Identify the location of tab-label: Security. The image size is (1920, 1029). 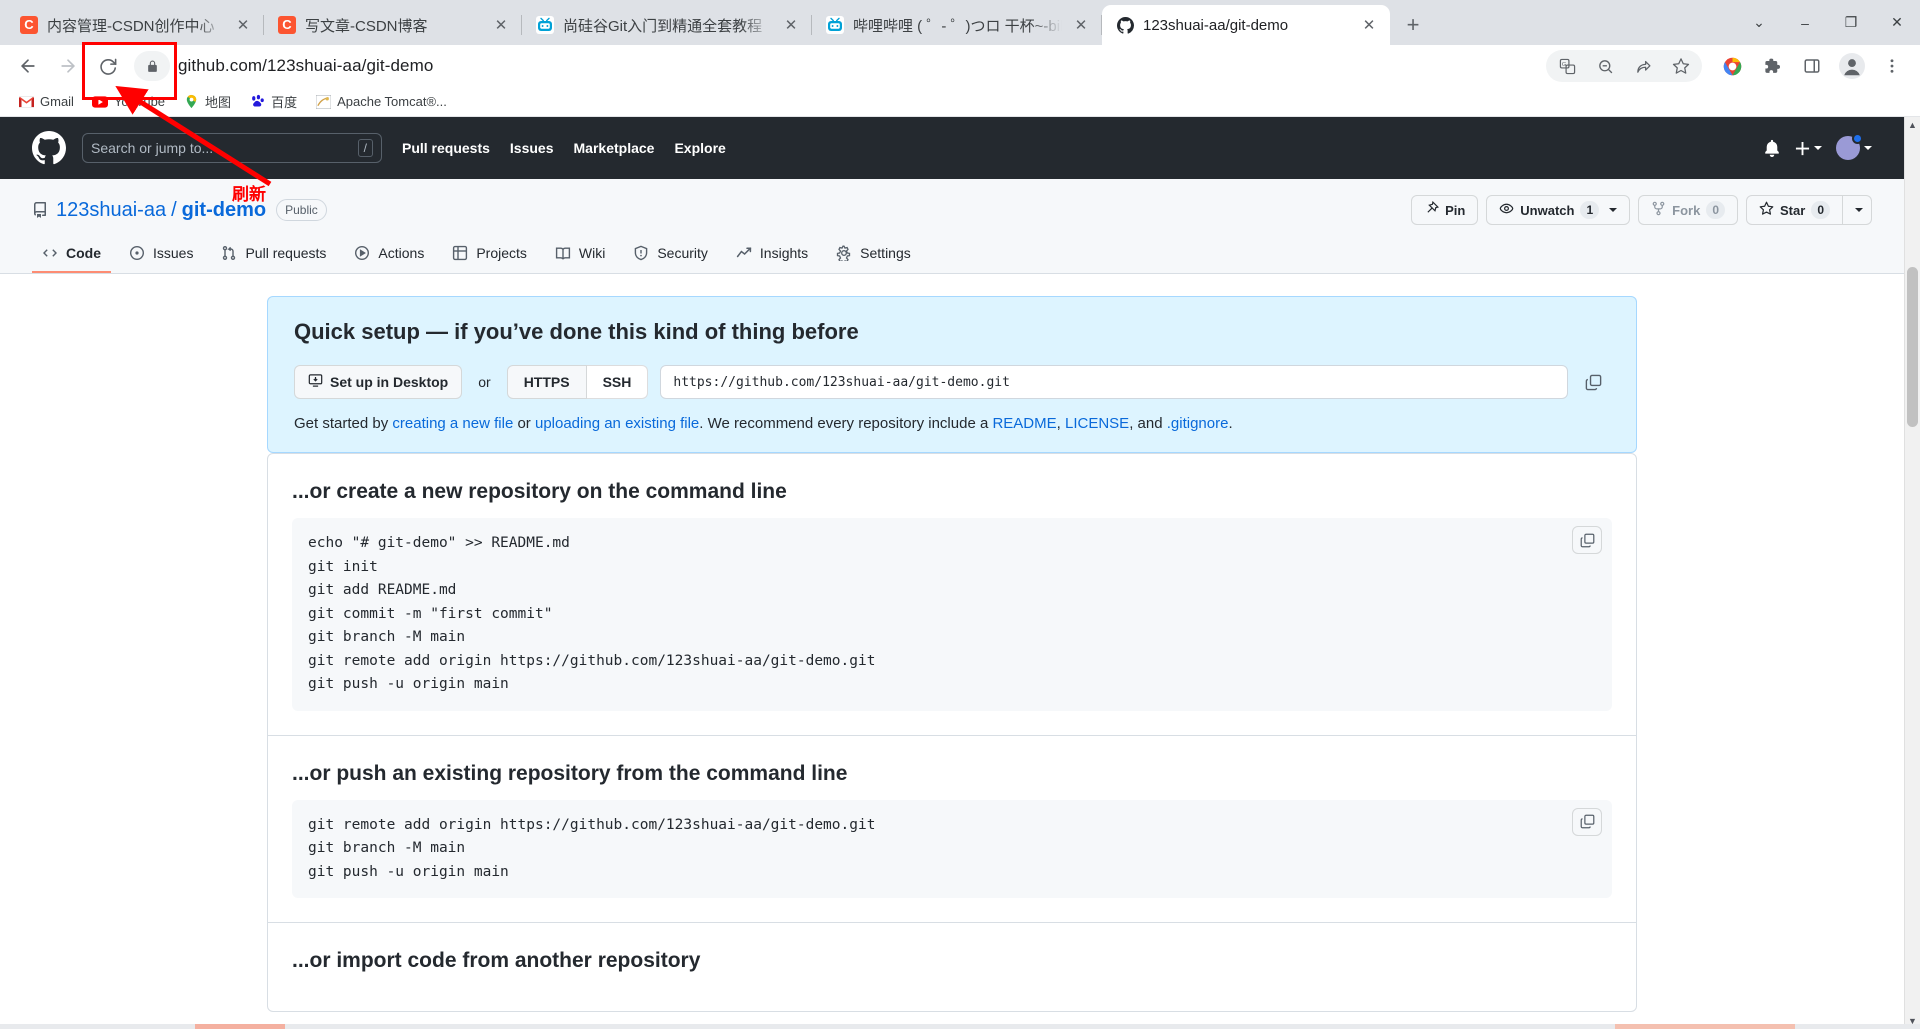
(682, 253).